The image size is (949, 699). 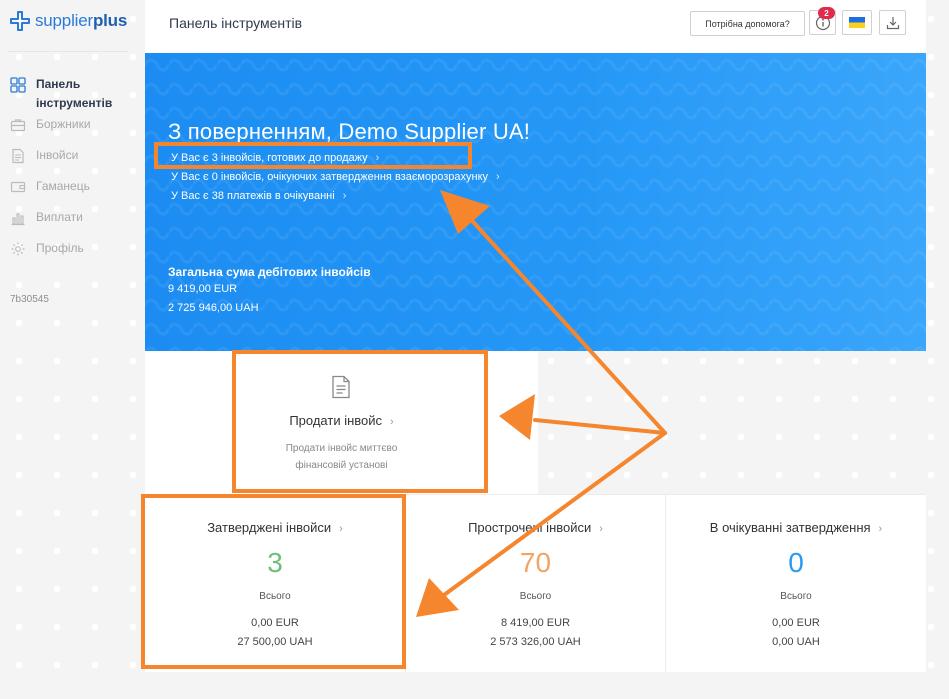 I want to click on sidebar-item-wallet: Гаманець, so click(x=72, y=192).